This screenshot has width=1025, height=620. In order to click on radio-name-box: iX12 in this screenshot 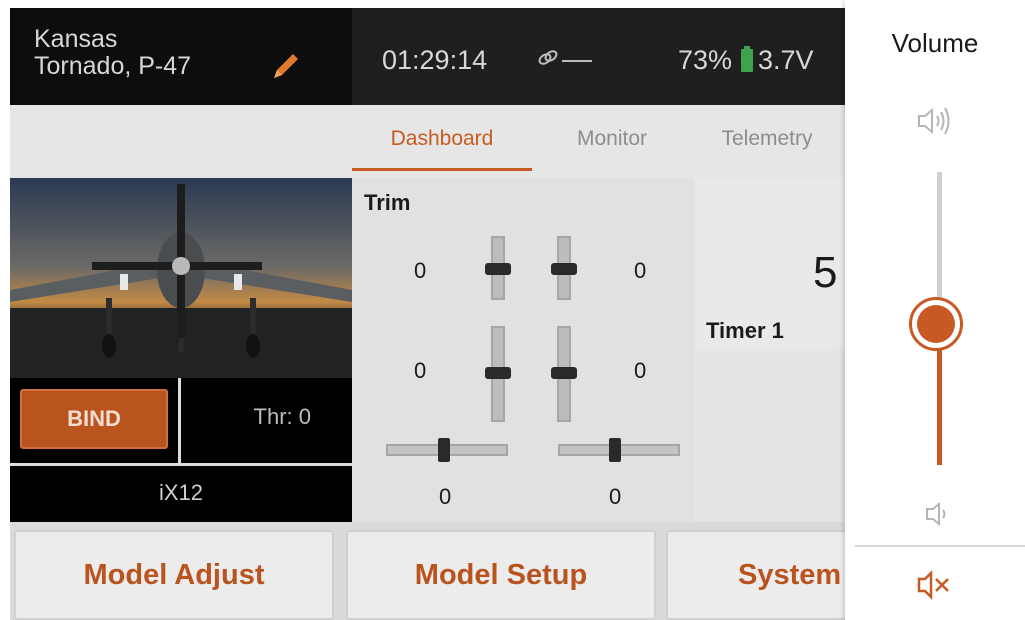, I will do `click(181, 494)`.